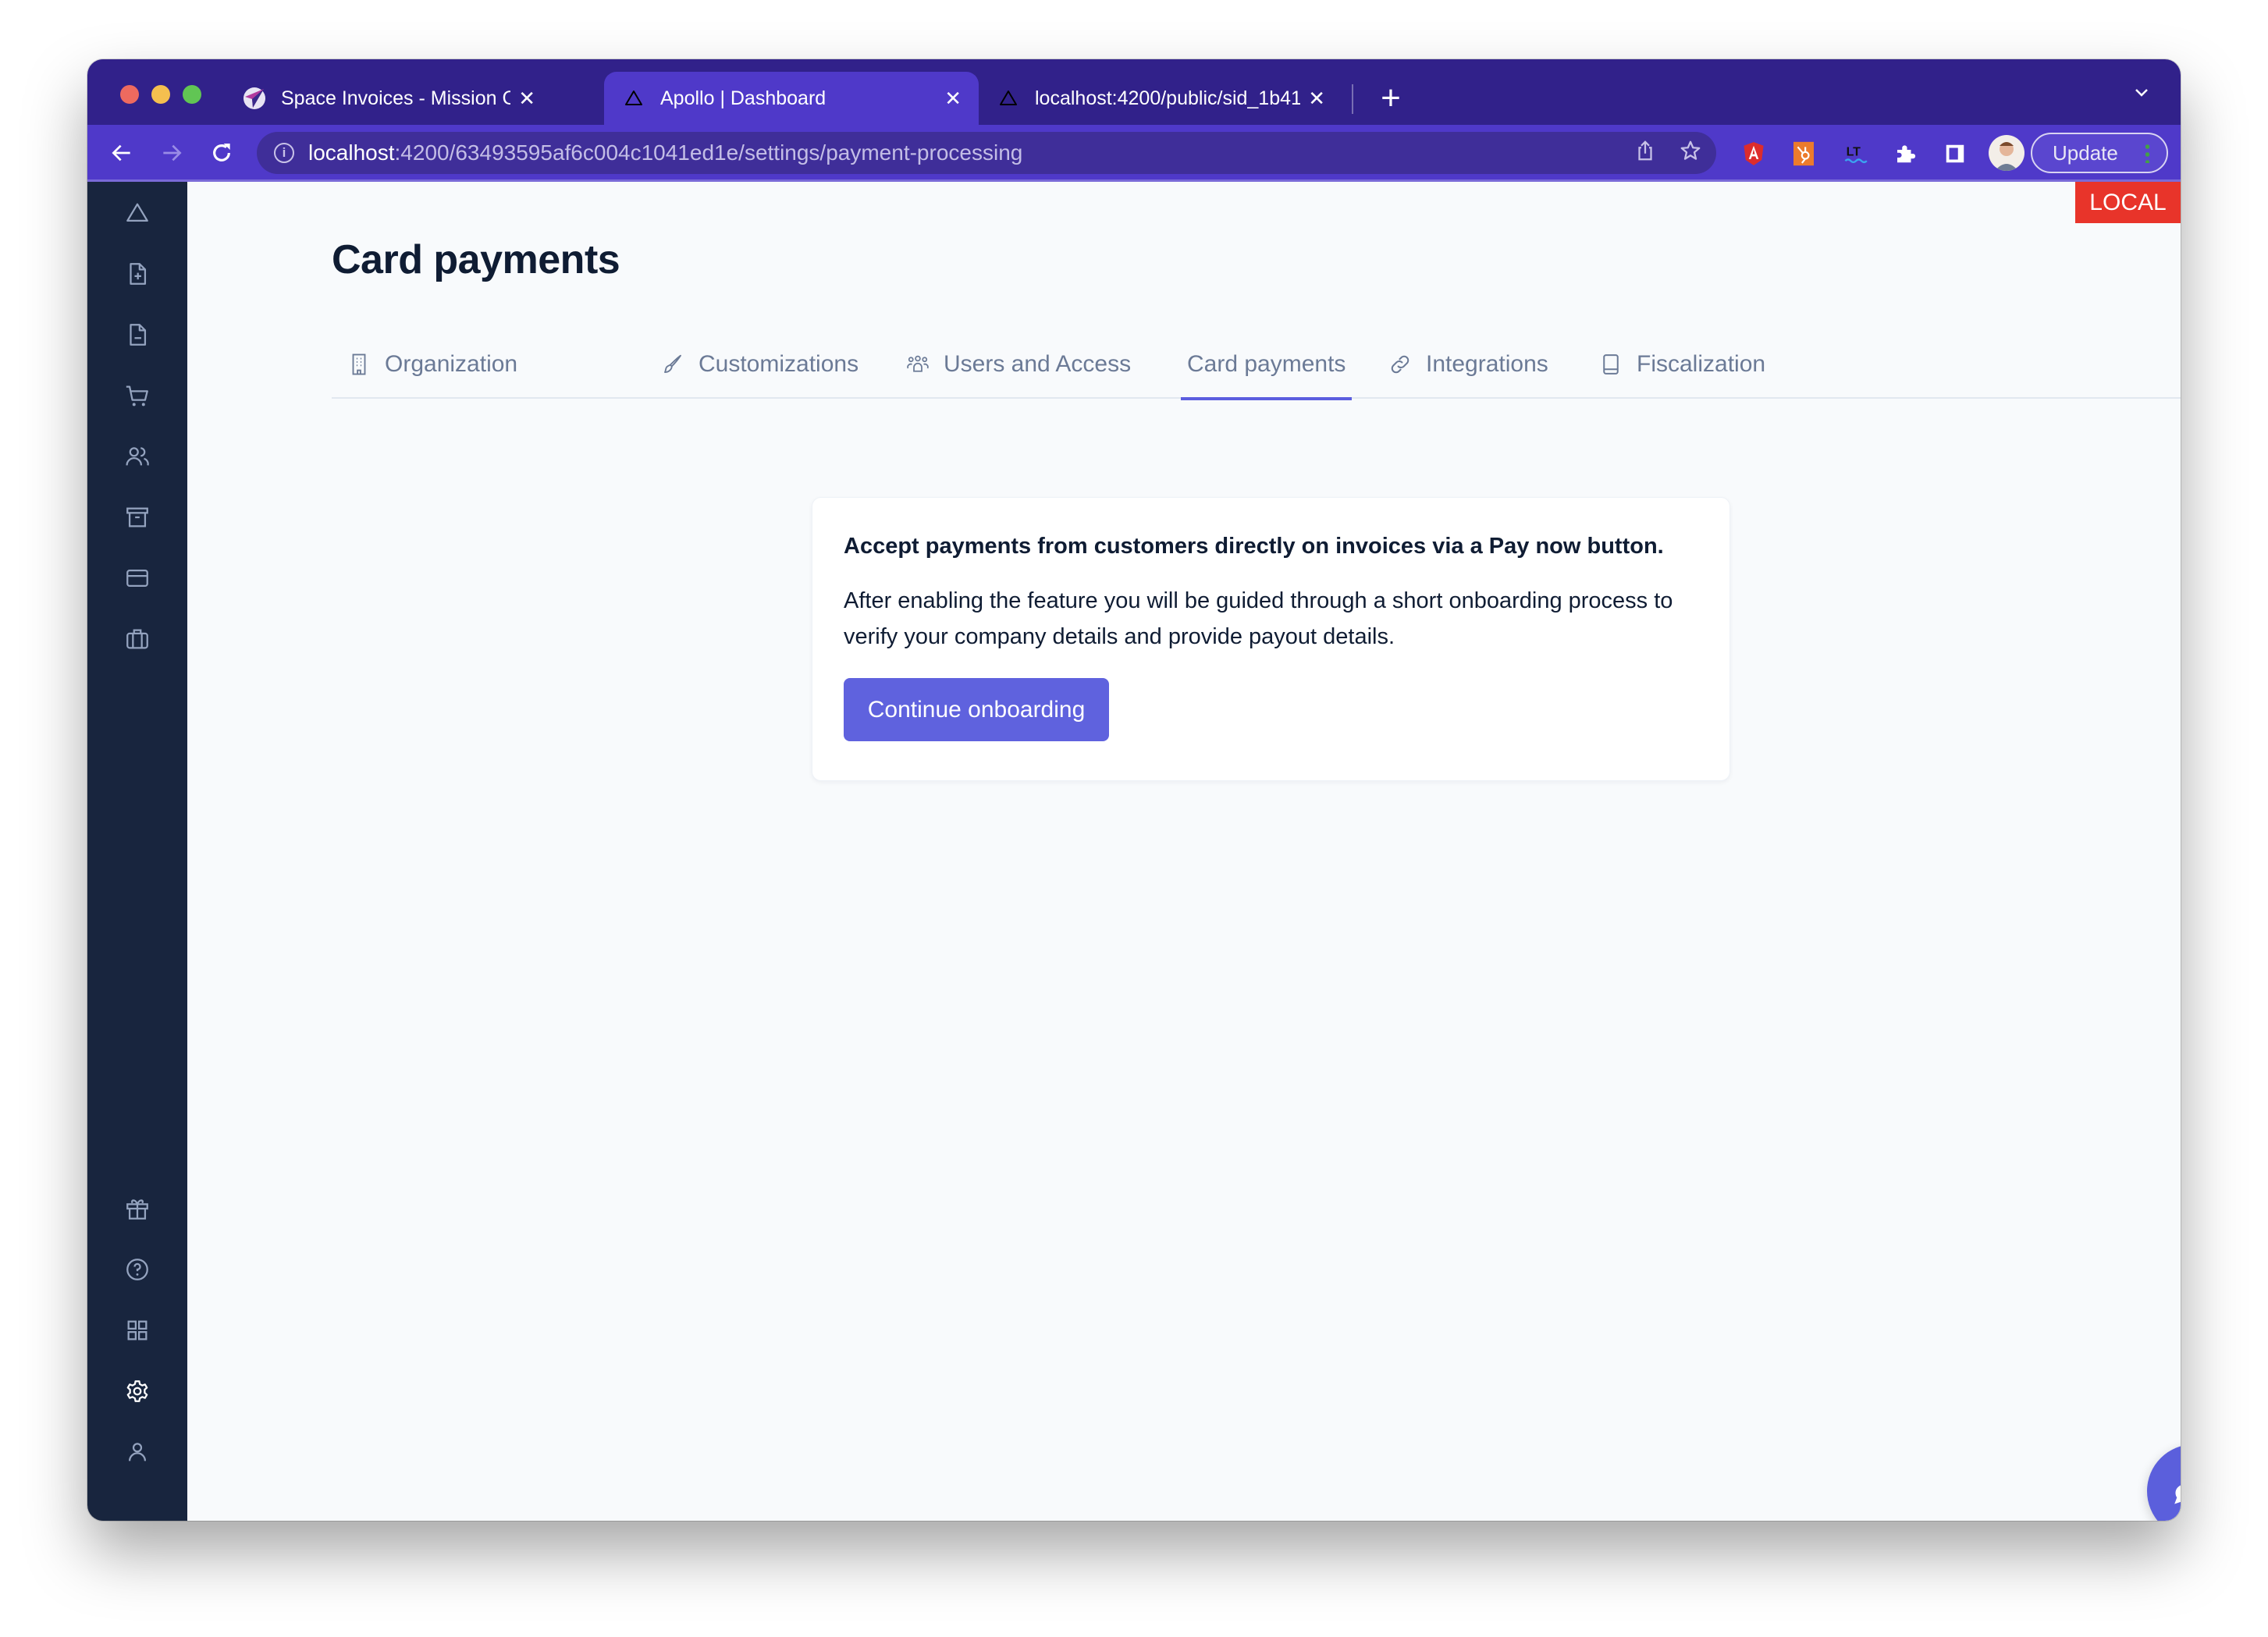 This screenshot has height=1637, width=2268. I want to click on hubspot-icon, so click(1803, 154).